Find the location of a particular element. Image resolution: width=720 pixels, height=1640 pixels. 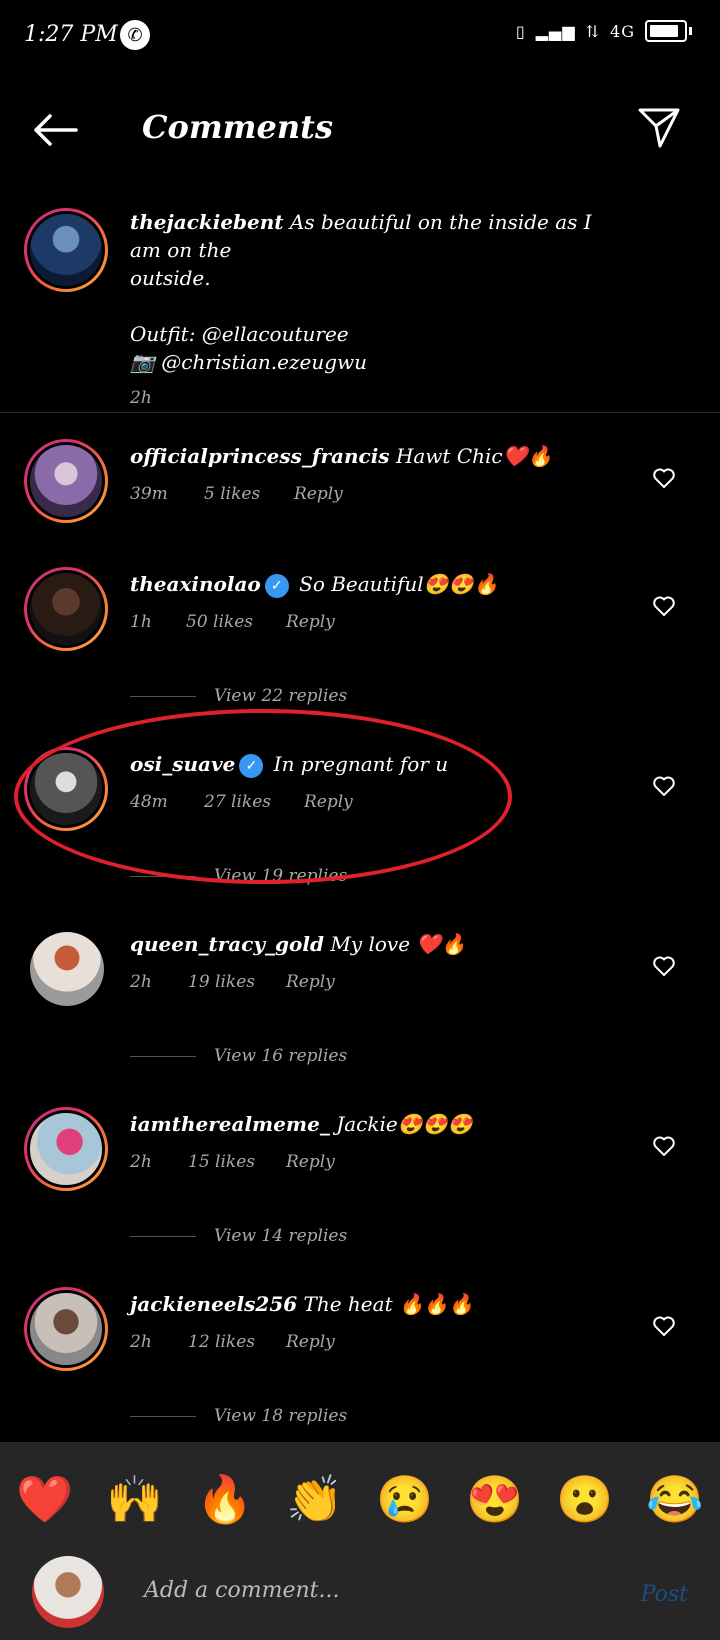

post-button: Post is located at coordinates (664, 1594).